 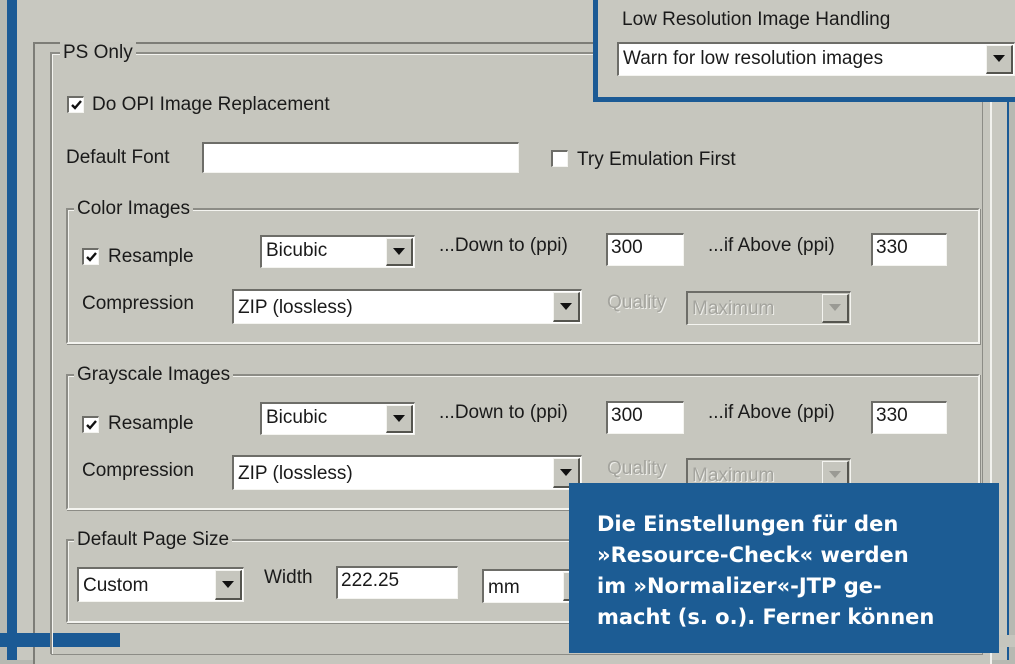 I want to click on opi-replacement-checkbox, so click(x=75, y=104).